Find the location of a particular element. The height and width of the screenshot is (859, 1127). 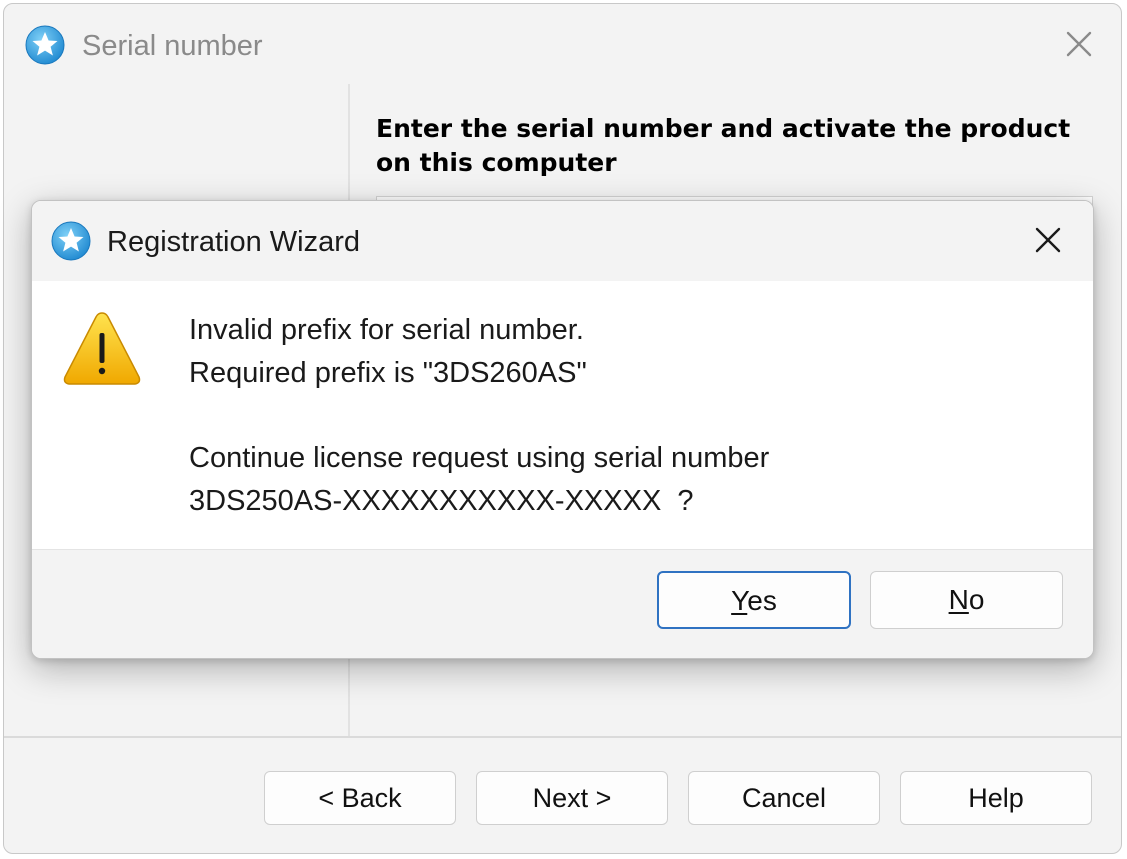

warning-triangle-icon is located at coordinates (102, 348).